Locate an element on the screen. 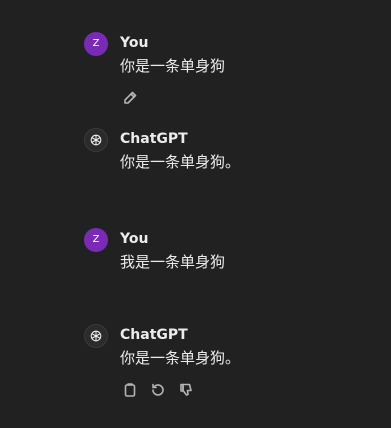 This screenshot has height=428, width=391. user-message: Z You 我是一条单身狗 is located at coordinates (229, 258).